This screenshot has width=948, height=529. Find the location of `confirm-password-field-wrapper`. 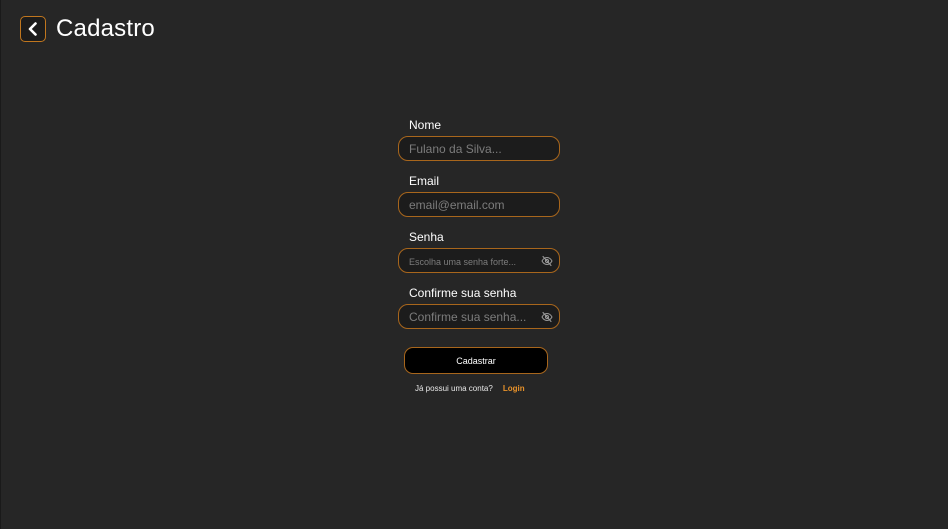

confirm-password-field-wrapper is located at coordinates (479, 316).